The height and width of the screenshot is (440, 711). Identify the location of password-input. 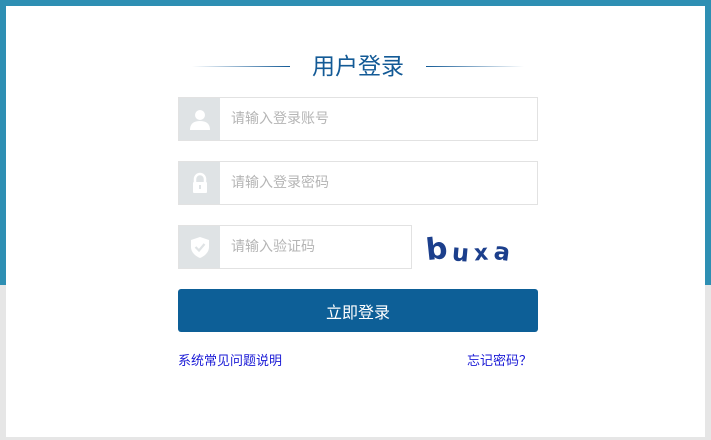
(378, 183).